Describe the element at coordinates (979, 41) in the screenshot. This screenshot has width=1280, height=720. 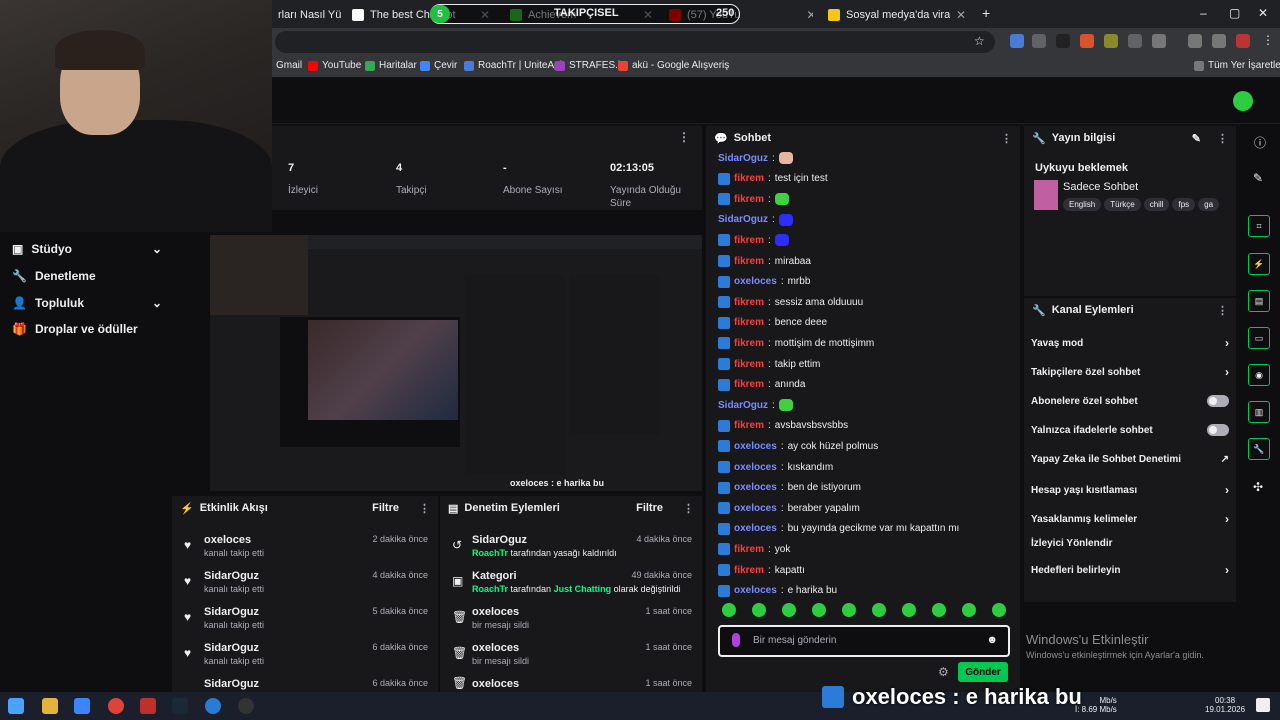
I see `star-icon: ☆` at that location.